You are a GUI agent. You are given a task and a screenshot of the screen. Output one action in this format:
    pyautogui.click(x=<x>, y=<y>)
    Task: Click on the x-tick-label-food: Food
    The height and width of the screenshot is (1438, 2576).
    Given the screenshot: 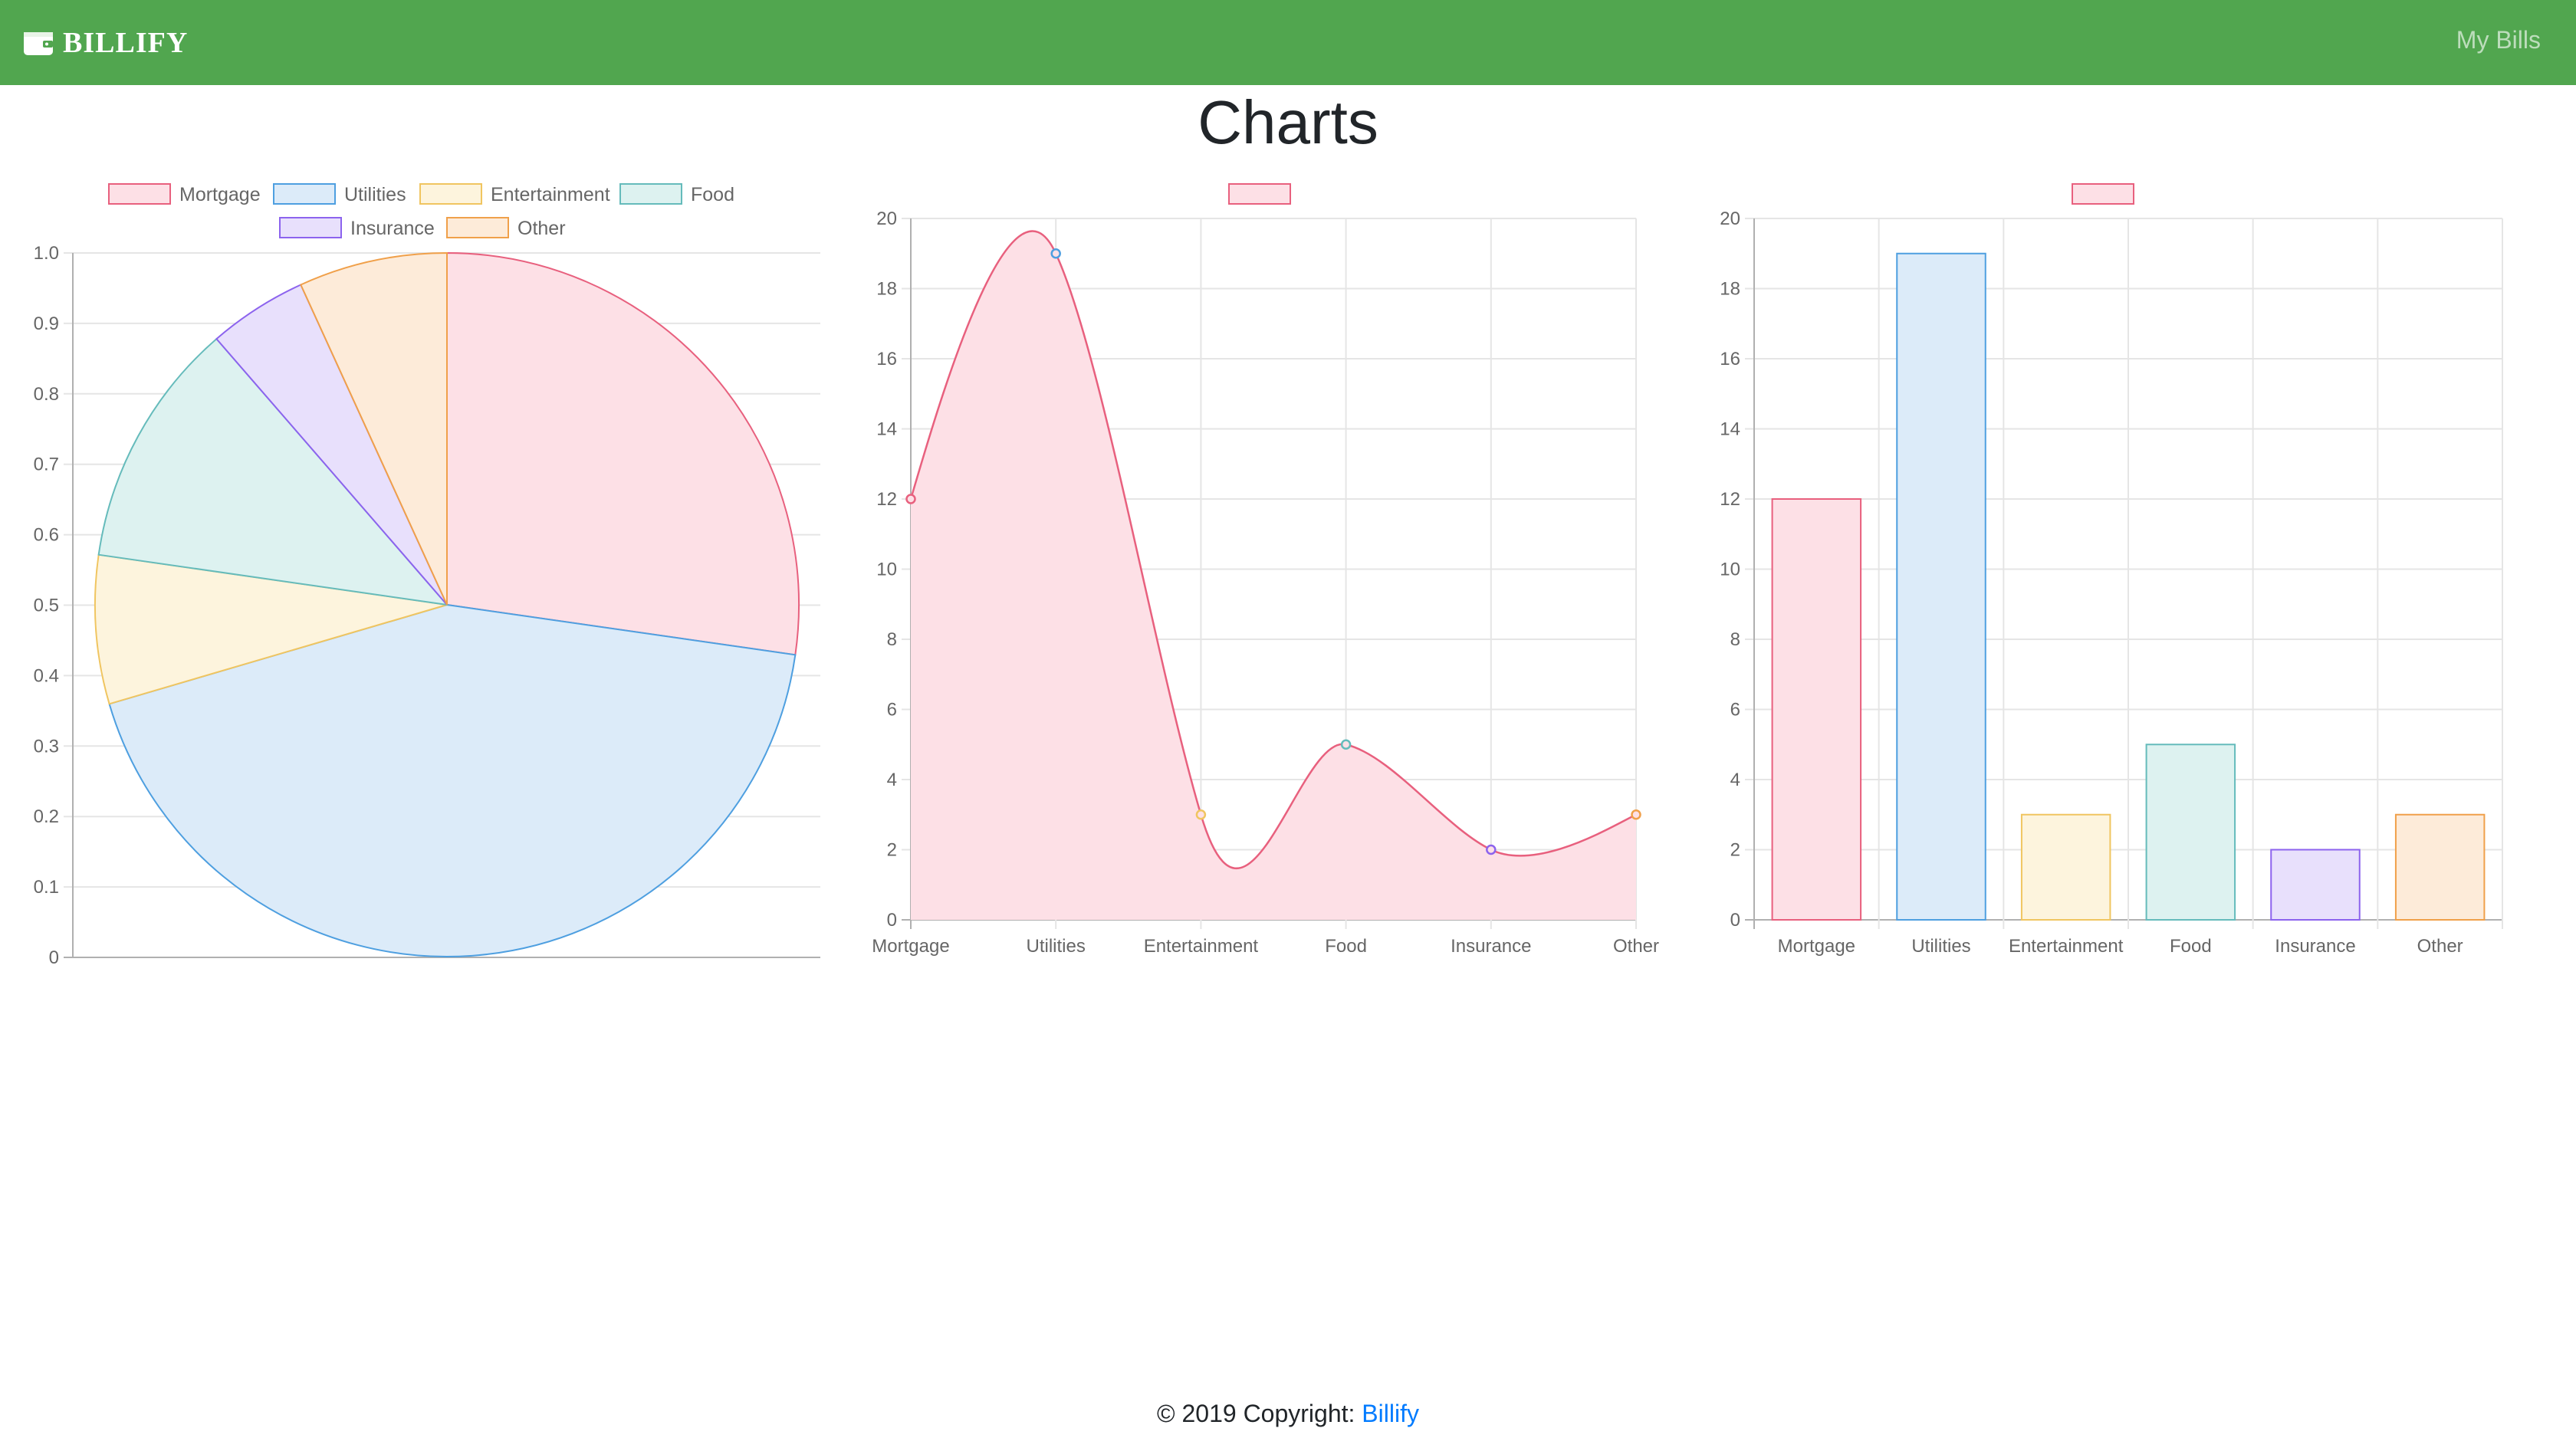 What is the action you would take?
    pyautogui.click(x=2191, y=946)
    